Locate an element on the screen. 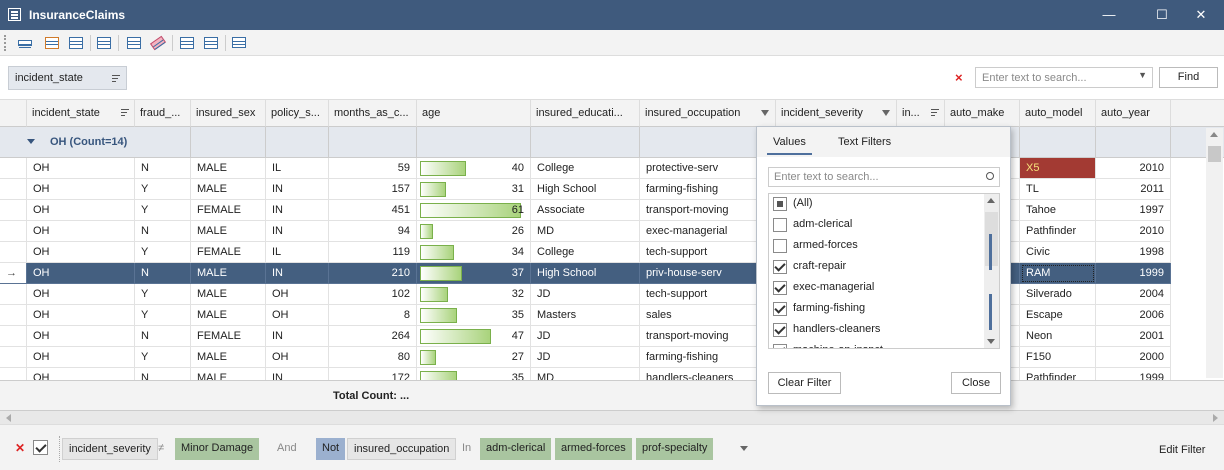 The width and height of the screenshot is (1224, 470). table-cell-model: Pathfinder is located at coordinates (1058, 231).